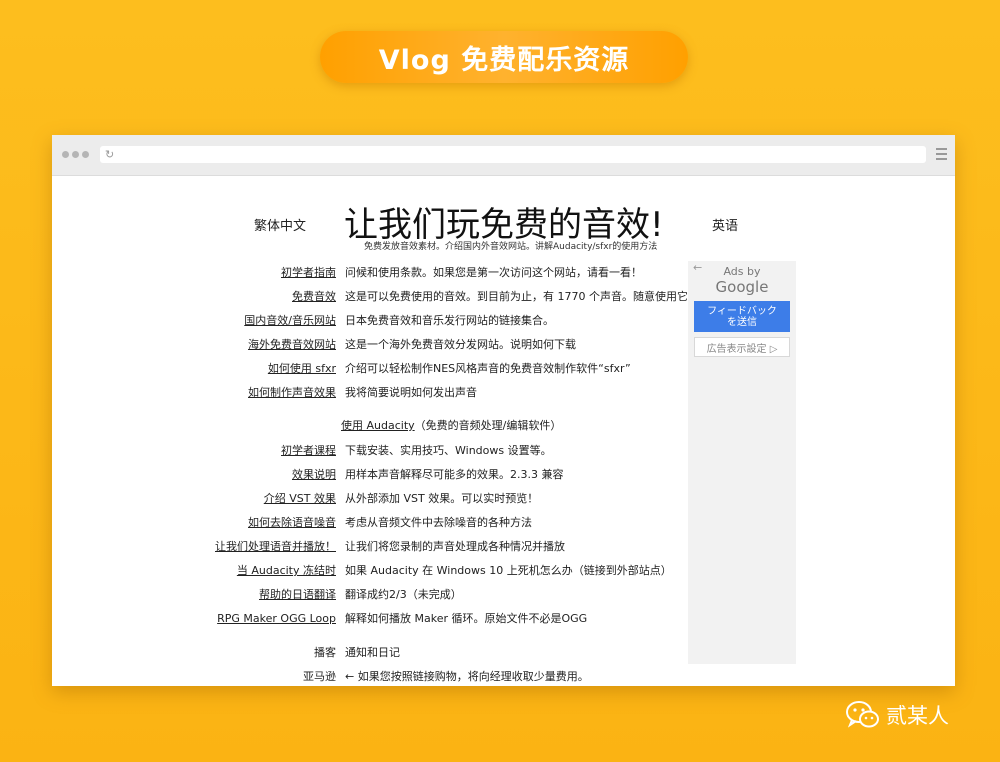 The image size is (1000, 762). I want to click on browser-toolbar: ↻, so click(503, 155).